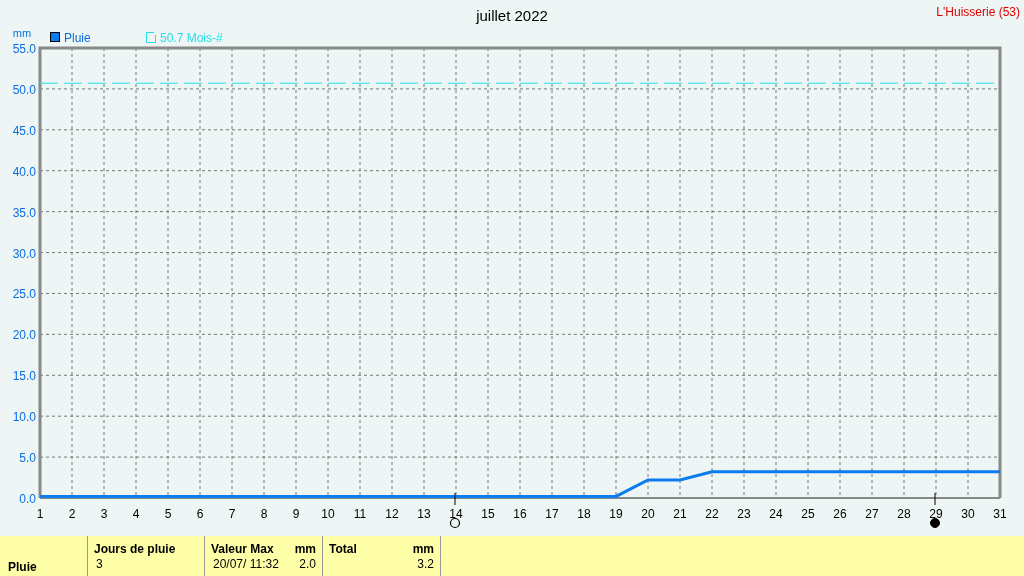 Image resolution: width=1024 pixels, height=576 pixels. I want to click on tick-label: 55.0, so click(24, 49).